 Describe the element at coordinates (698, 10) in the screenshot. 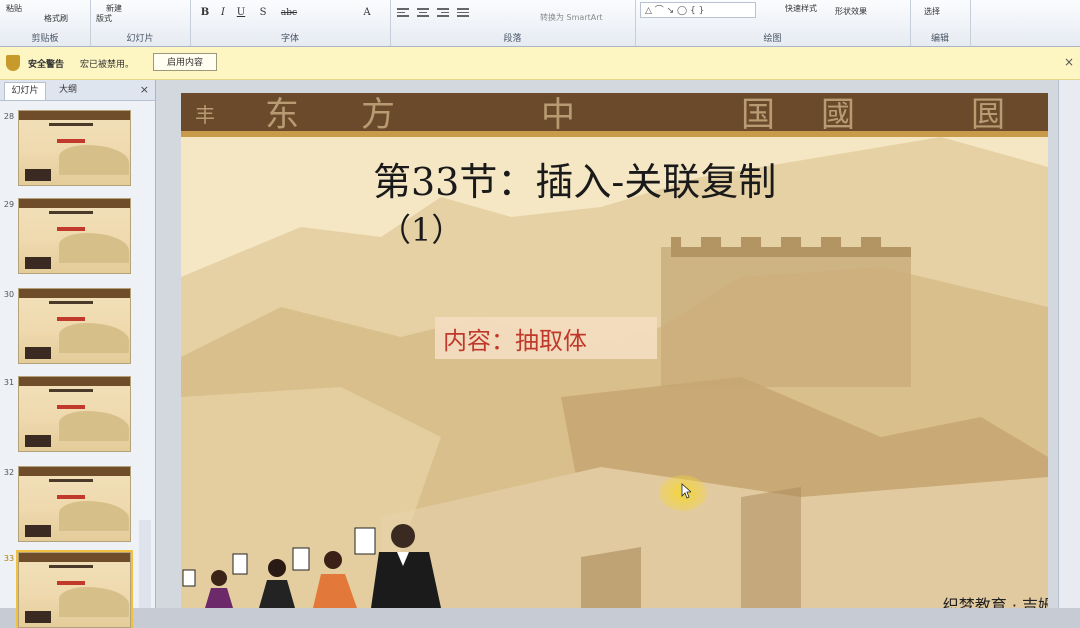

I see `shapes-gallery: △ ⌒ ↘ ◯ { }` at that location.